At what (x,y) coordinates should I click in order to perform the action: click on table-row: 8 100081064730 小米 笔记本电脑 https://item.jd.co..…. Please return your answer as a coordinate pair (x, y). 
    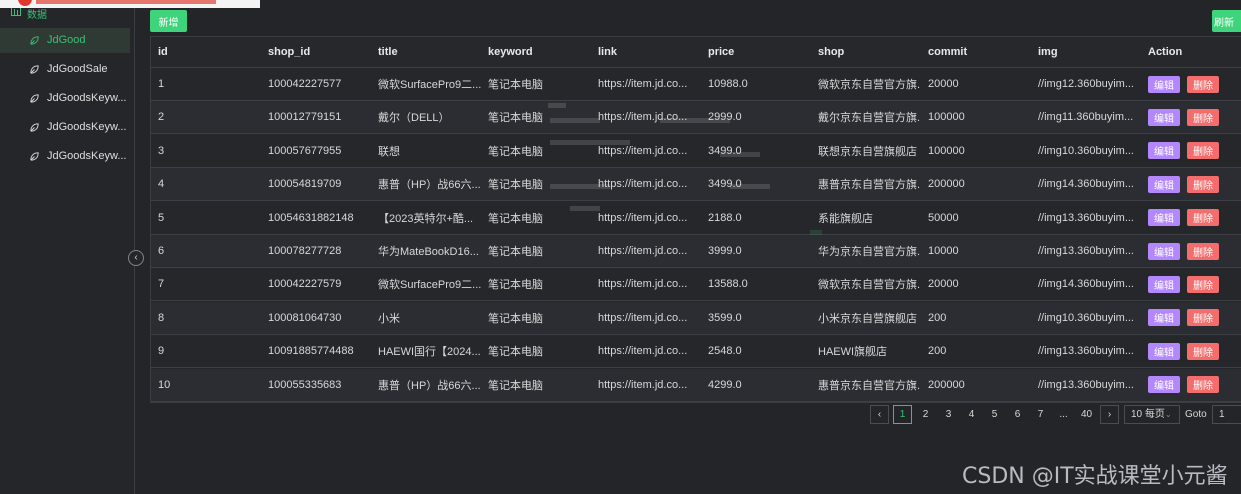
    Looking at the image, I should click on (696, 318).